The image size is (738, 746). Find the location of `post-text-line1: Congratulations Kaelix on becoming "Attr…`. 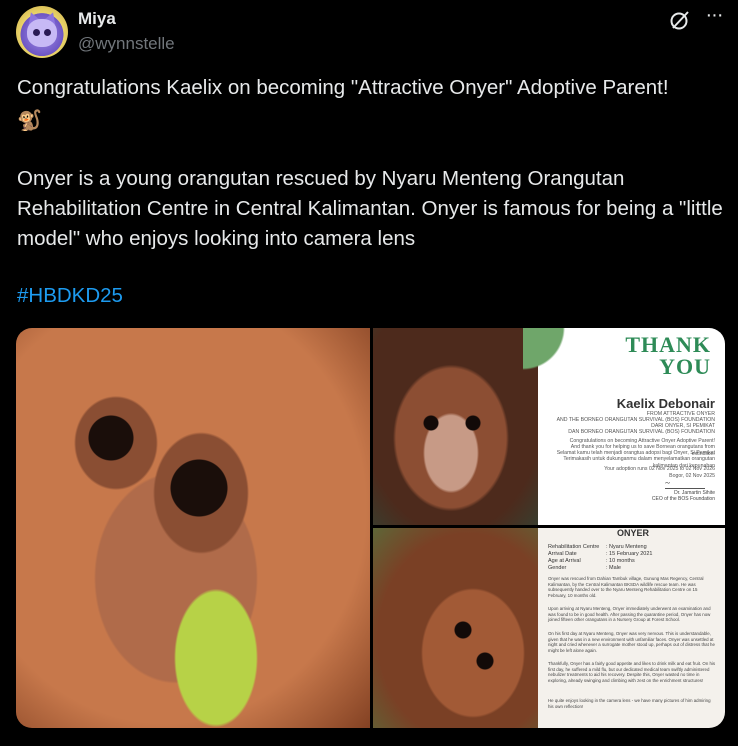

post-text-line1: Congratulations Kaelix on becoming "Attr… is located at coordinates (343, 87).